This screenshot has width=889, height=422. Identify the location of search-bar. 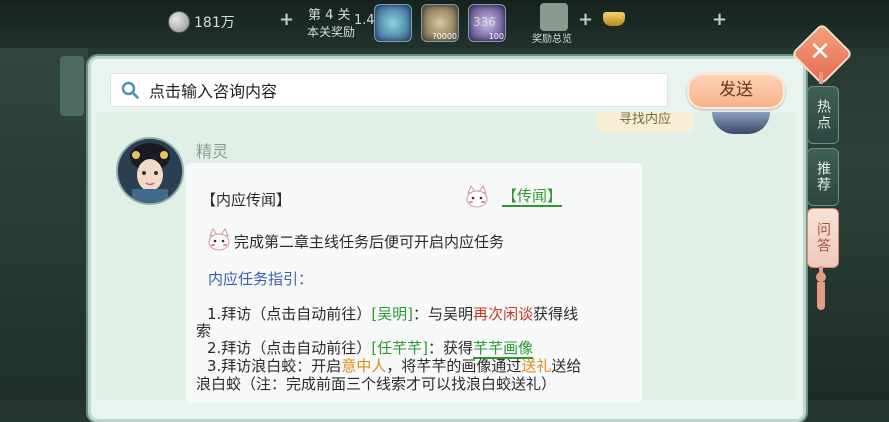
(389, 90).